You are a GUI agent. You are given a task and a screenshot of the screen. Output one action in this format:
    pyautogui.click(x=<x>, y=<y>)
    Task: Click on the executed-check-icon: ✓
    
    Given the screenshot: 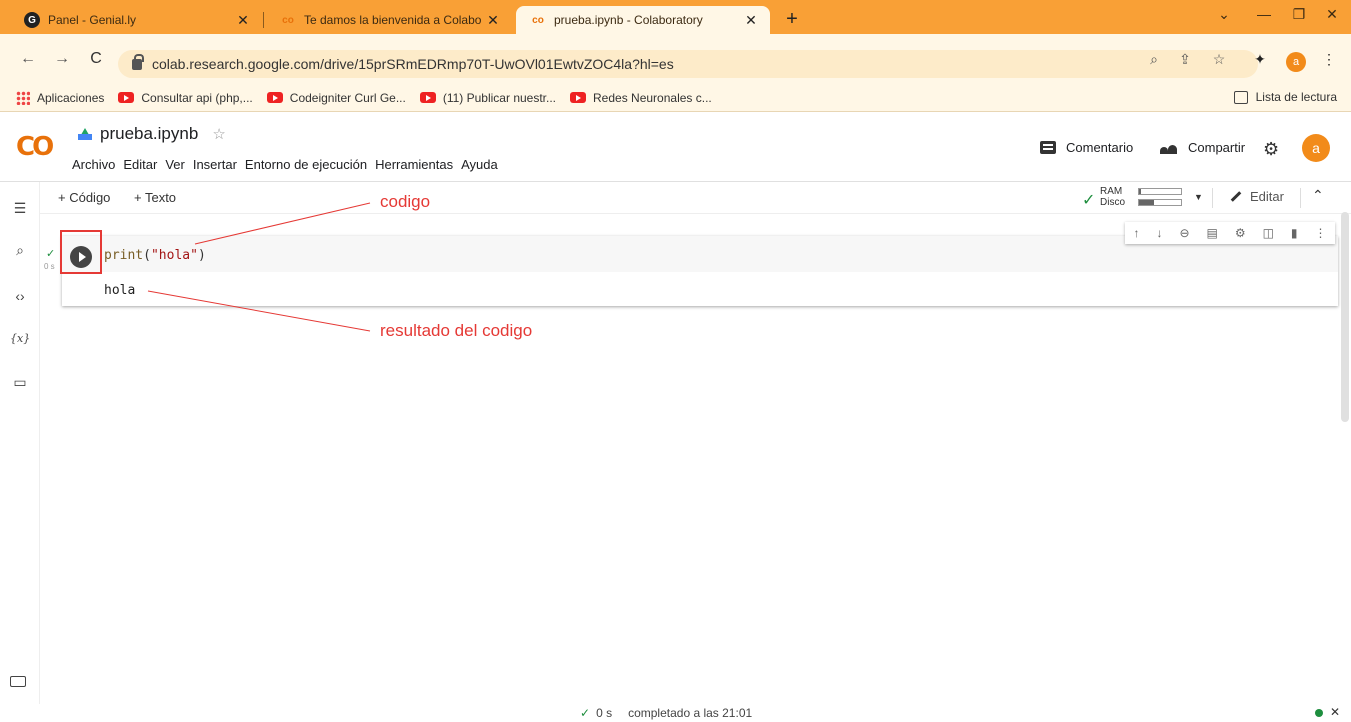 What is the action you would take?
    pyautogui.click(x=51, y=254)
    